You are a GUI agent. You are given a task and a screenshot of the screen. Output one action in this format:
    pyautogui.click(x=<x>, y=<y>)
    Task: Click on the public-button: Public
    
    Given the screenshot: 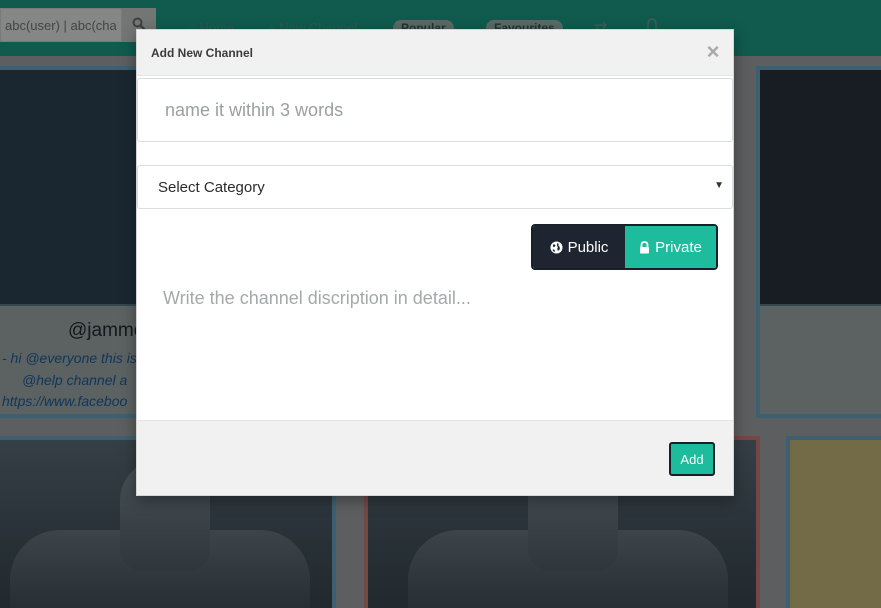 What is the action you would take?
    pyautogui.click(x=579, y=247)
    